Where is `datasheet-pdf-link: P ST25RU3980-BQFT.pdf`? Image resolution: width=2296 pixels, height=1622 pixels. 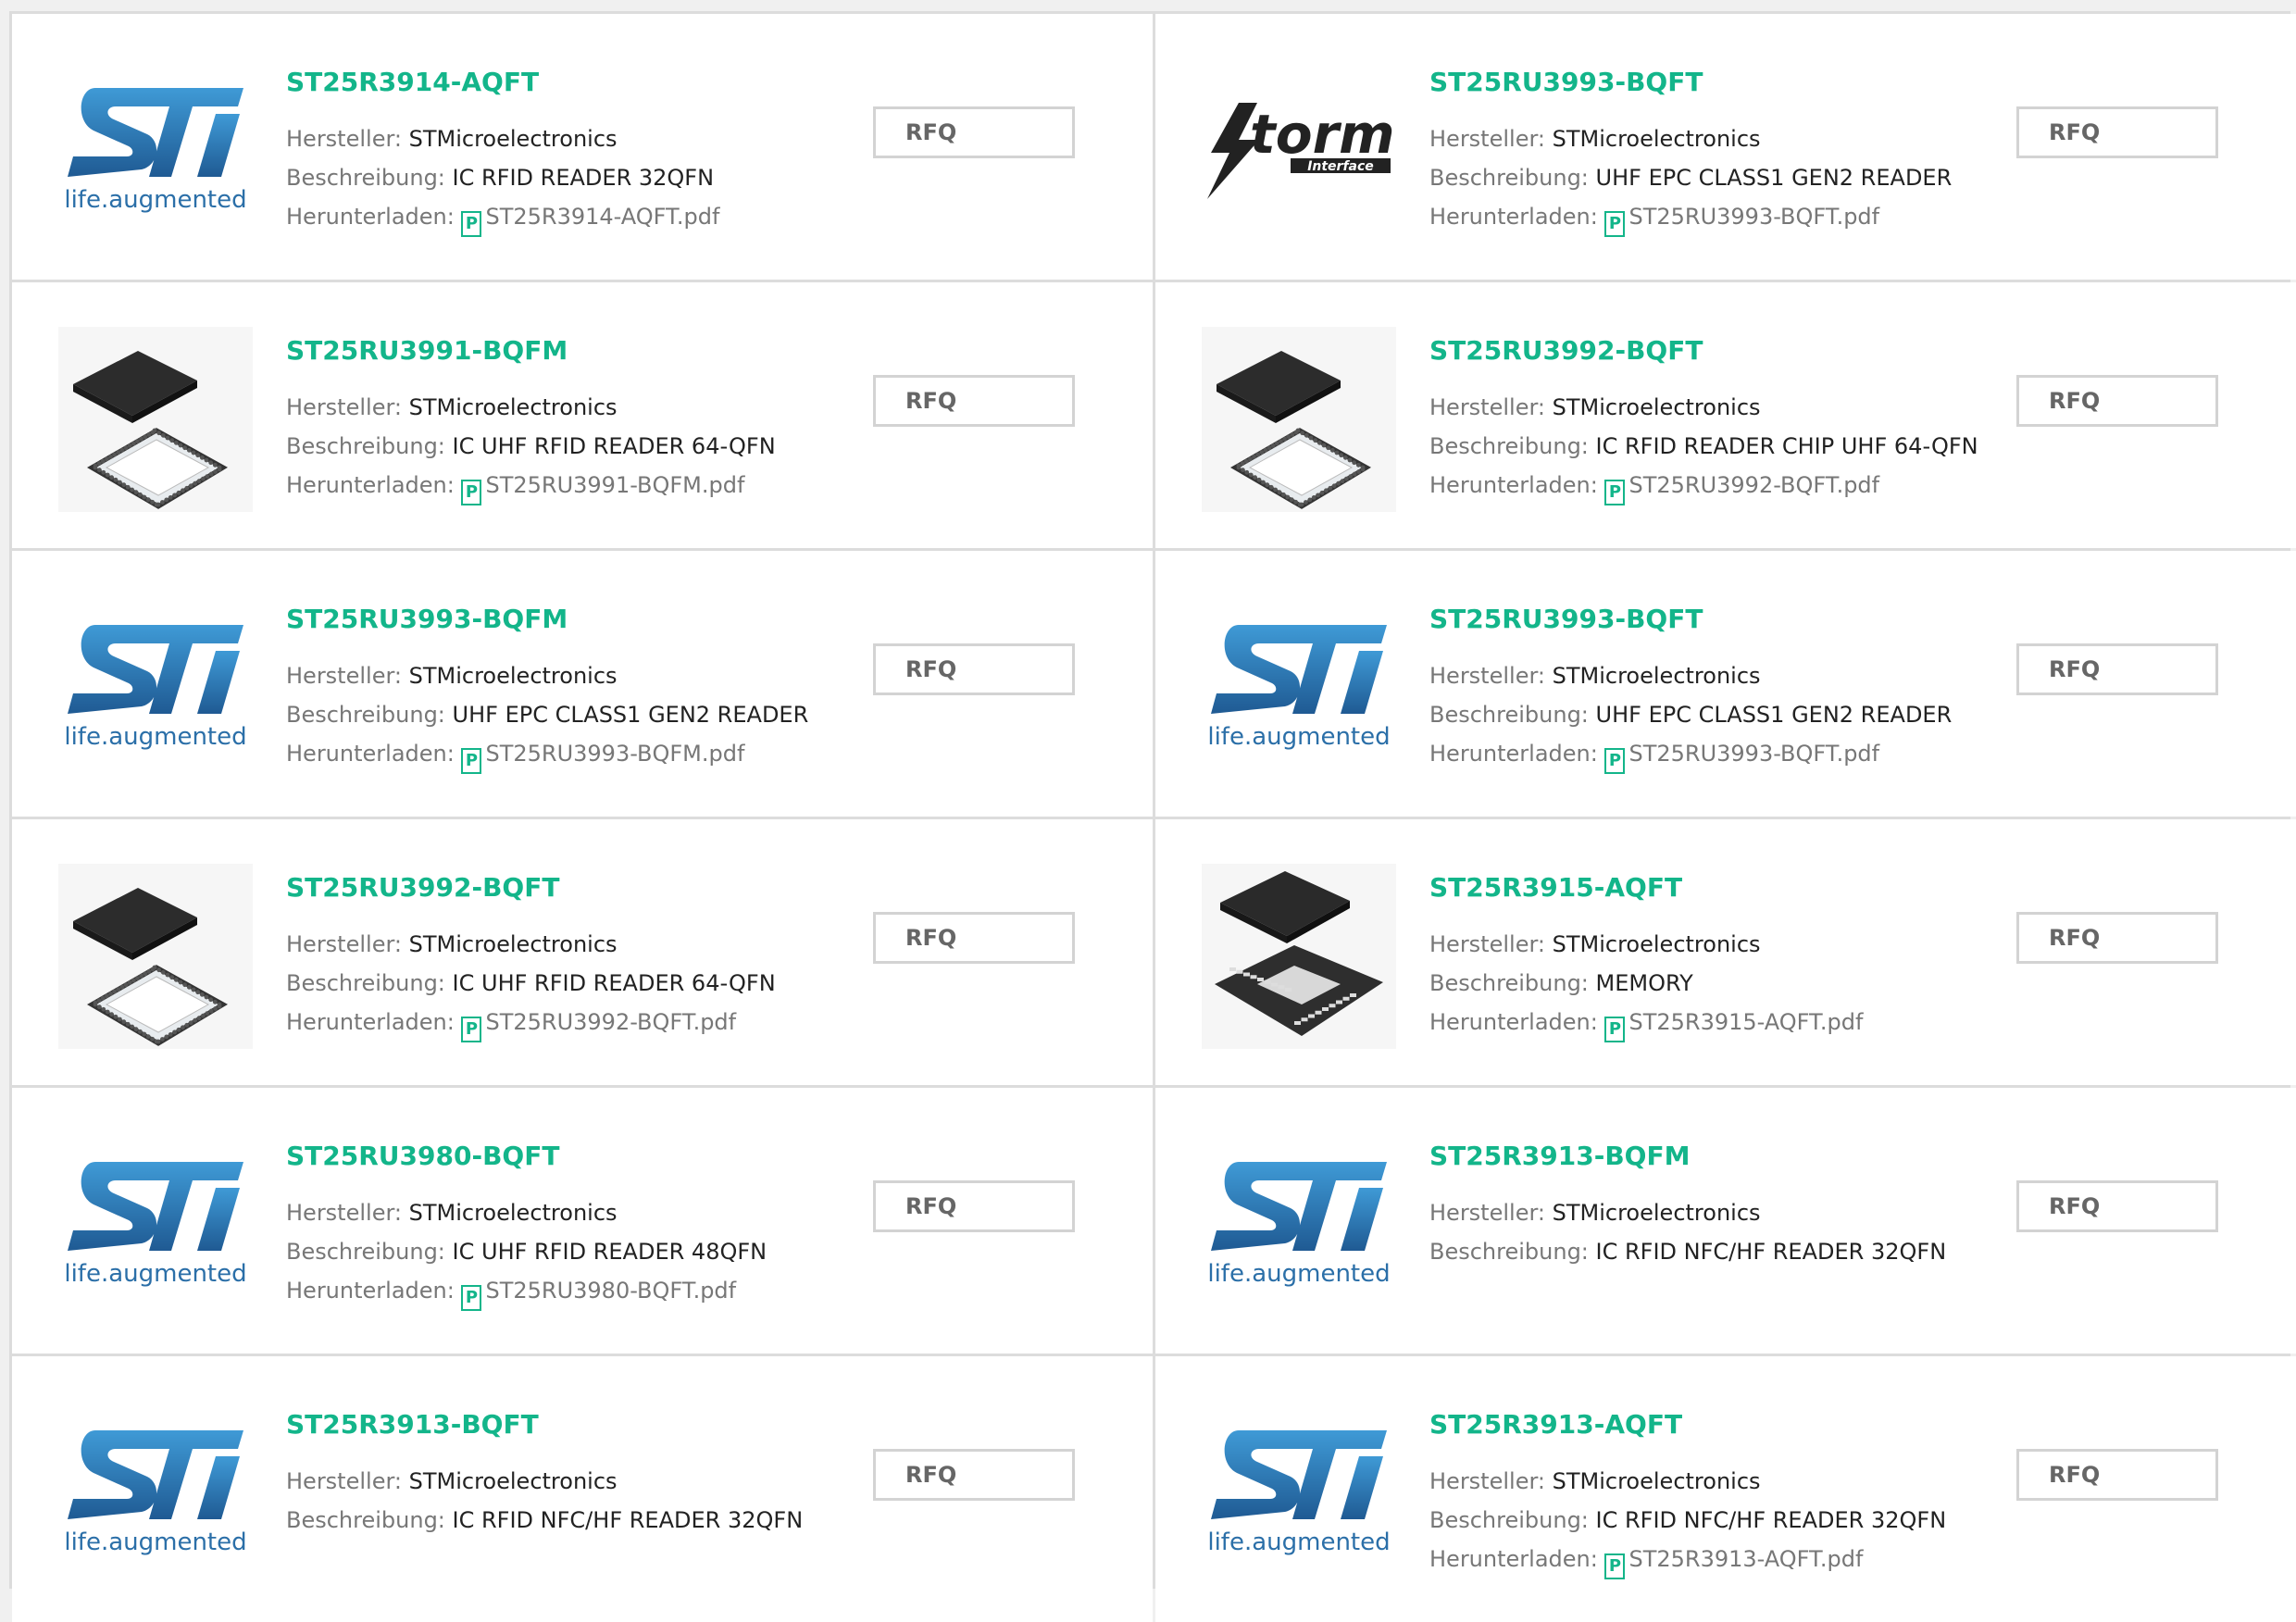
datasheet-pdf-link: P ST25RU3980-BQFT.pdf is located at coordinates (598, 1294).